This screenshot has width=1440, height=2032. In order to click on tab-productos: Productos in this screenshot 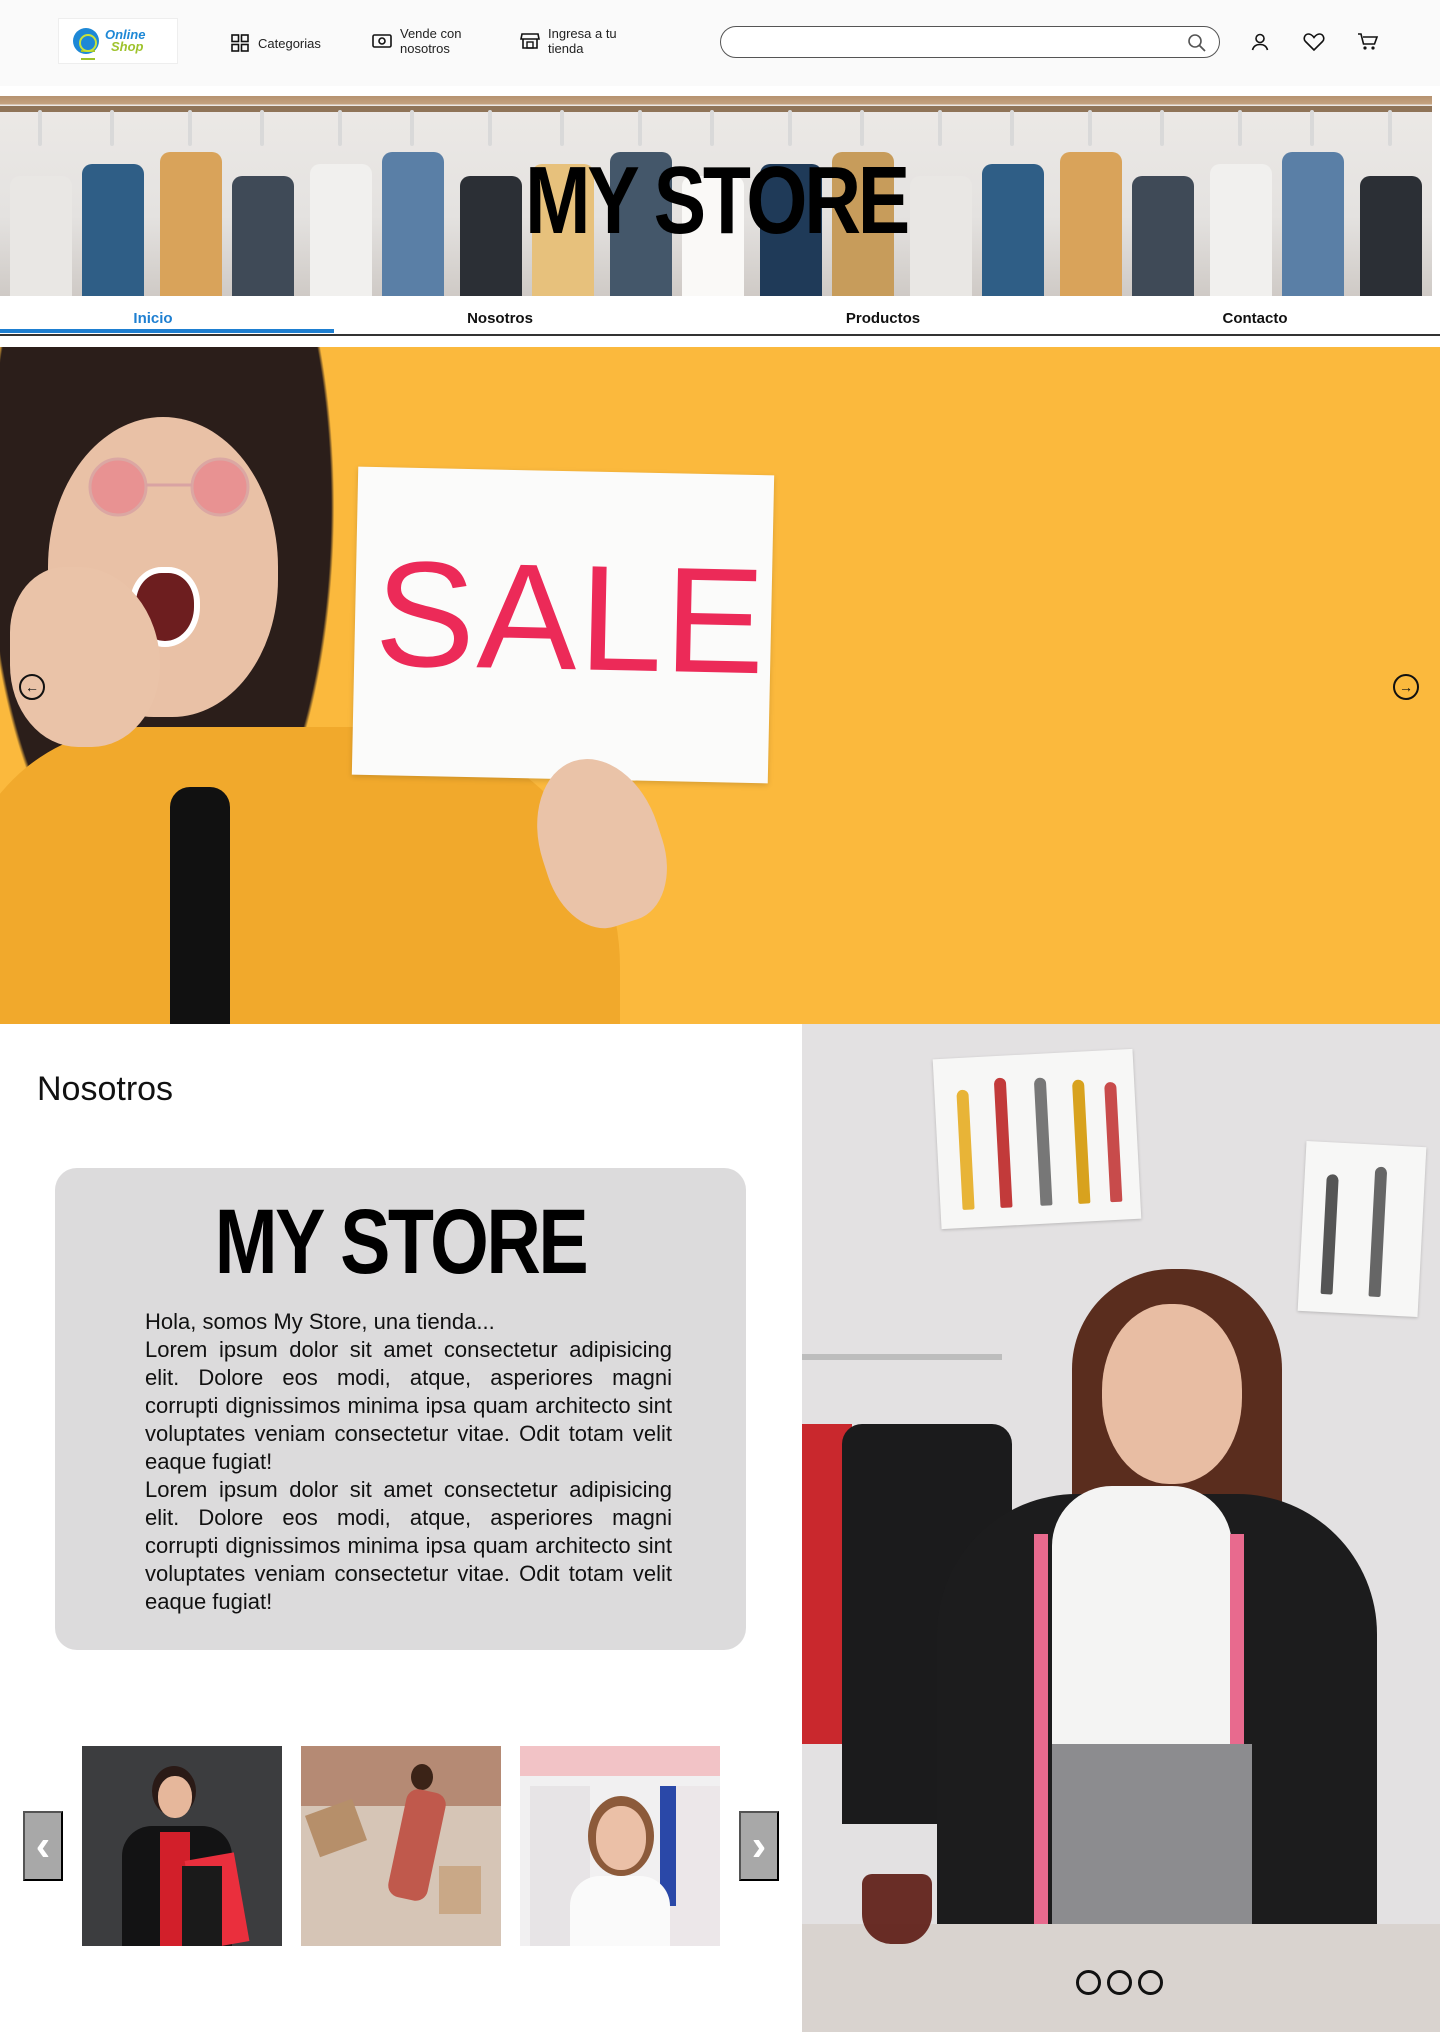, I will do `click(883, 318)`.